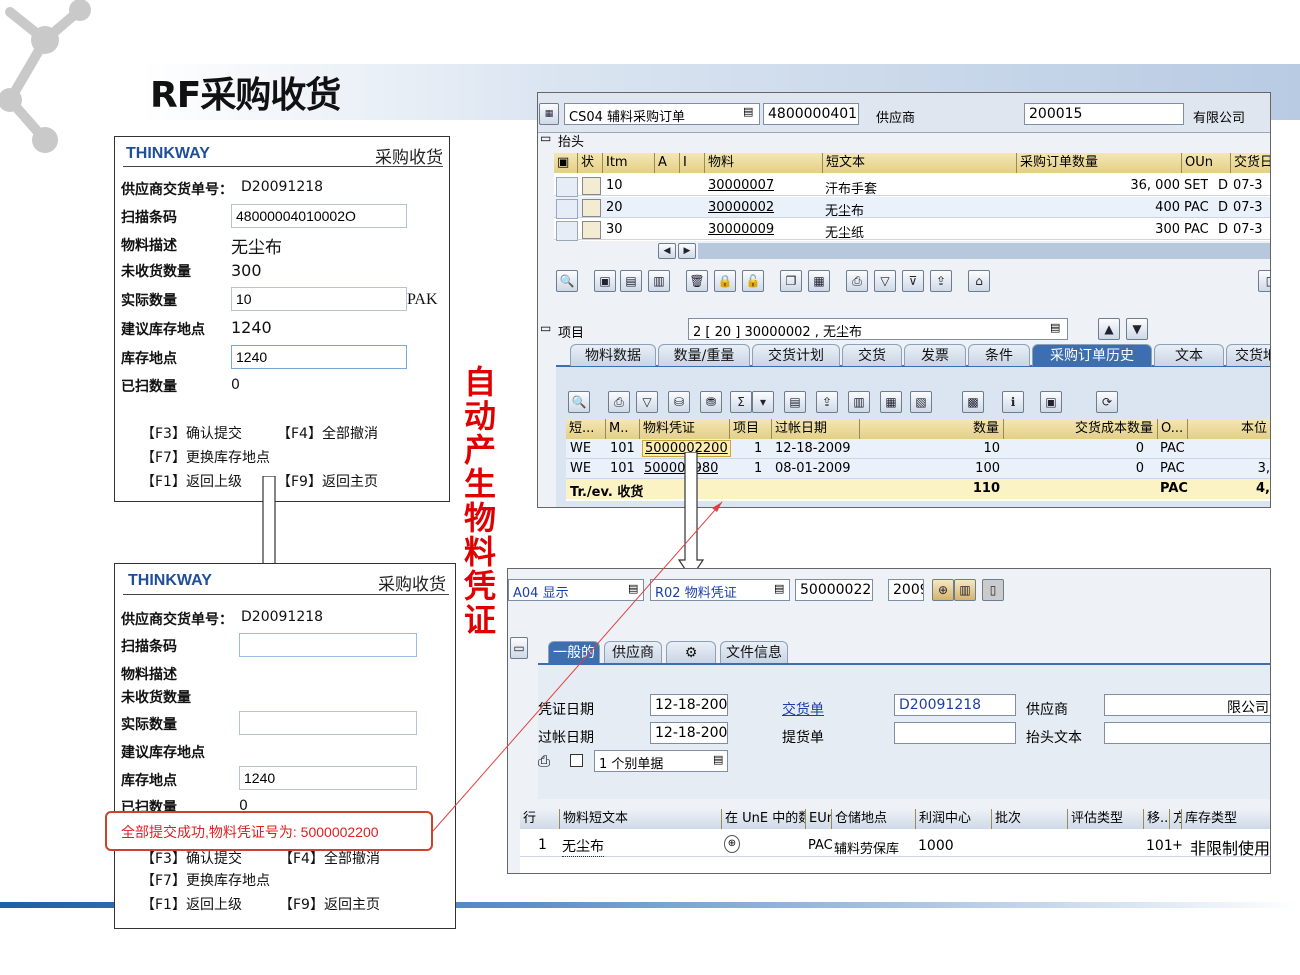 This screenshot has width=1300, height=975. Describe the element at coordinates (667, 163) in the screenshot. I see `col-a: A` at that location.